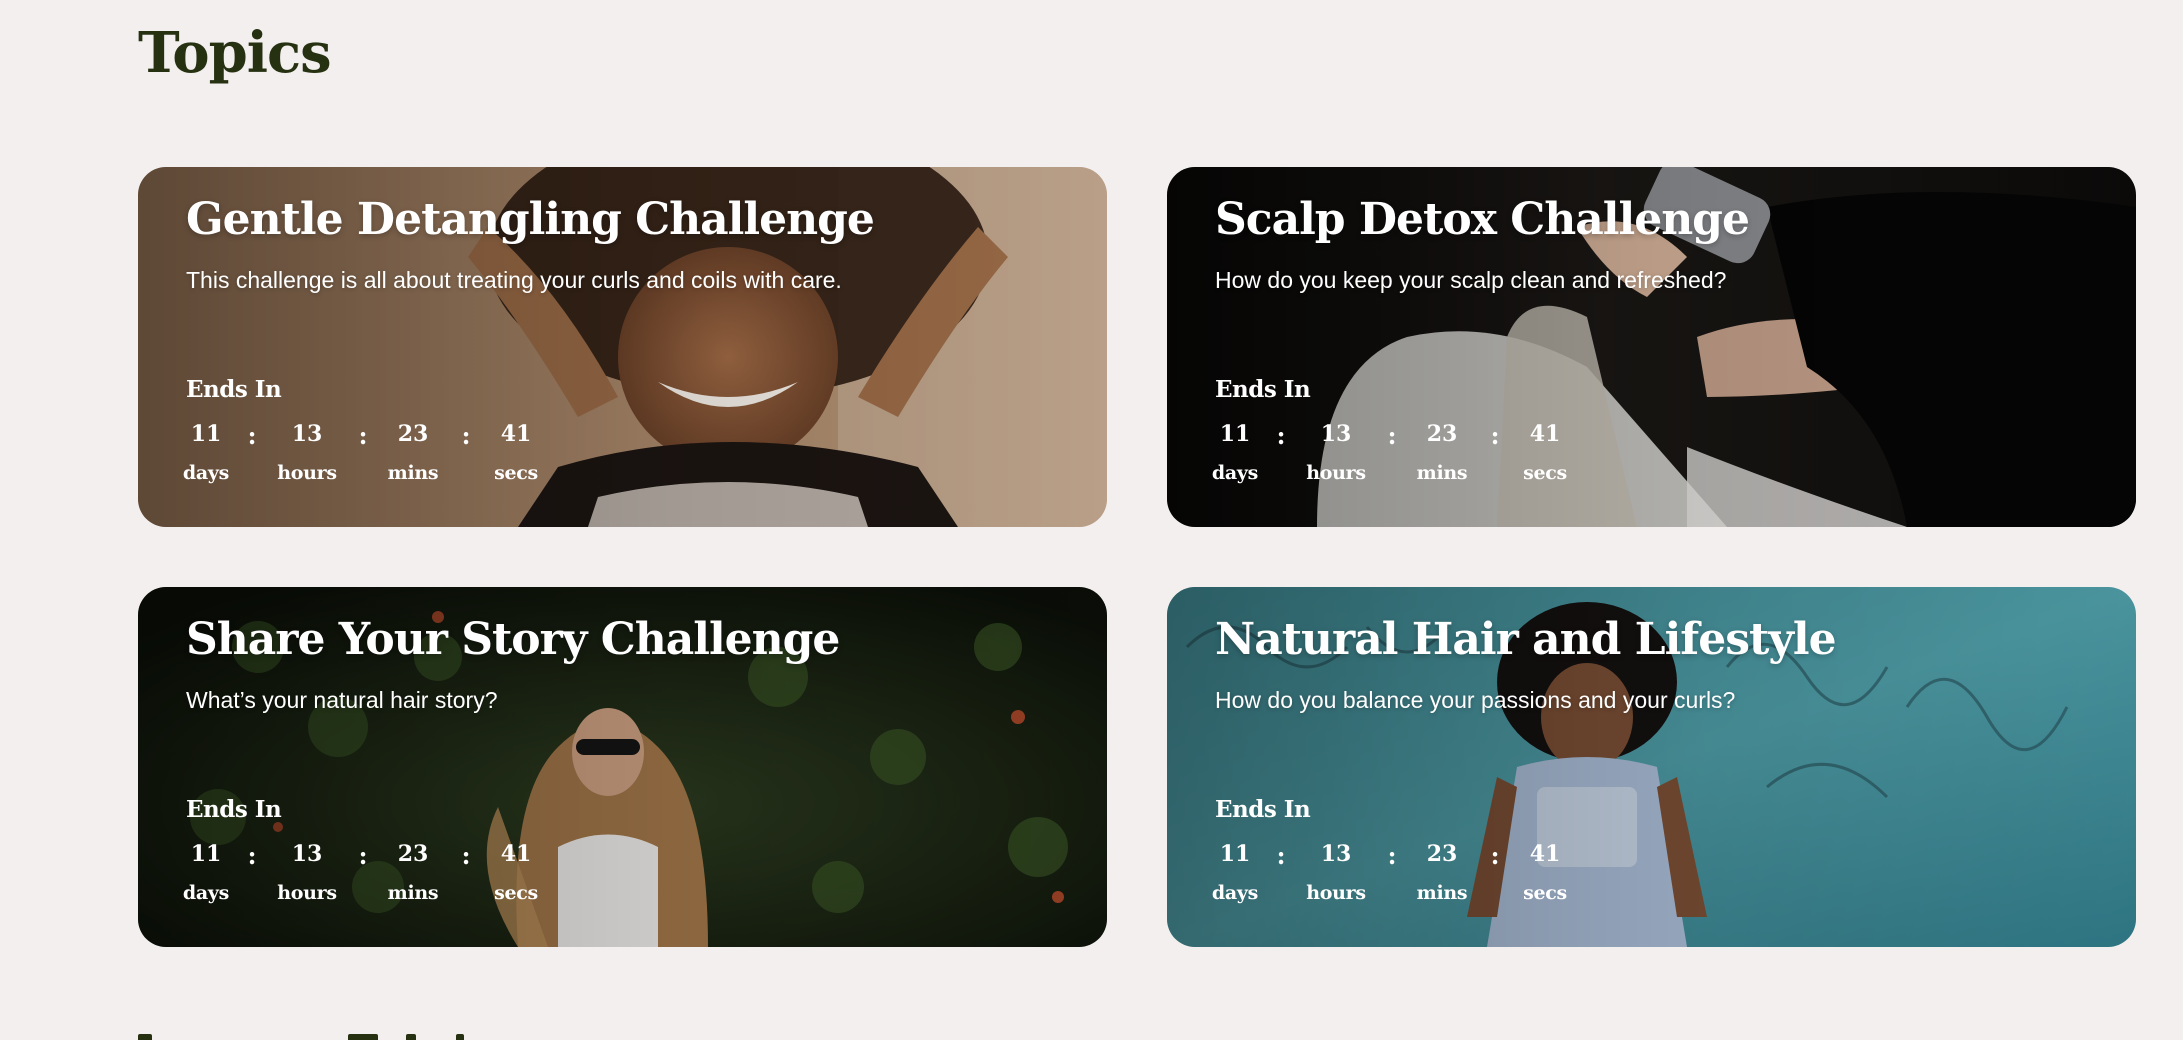 The height and width of the screenshot is (1040, 2183). What do you see at coordinates (235, 53) in the screenshot?
I see `page-title: Topics` at bounding box center [235, 53].